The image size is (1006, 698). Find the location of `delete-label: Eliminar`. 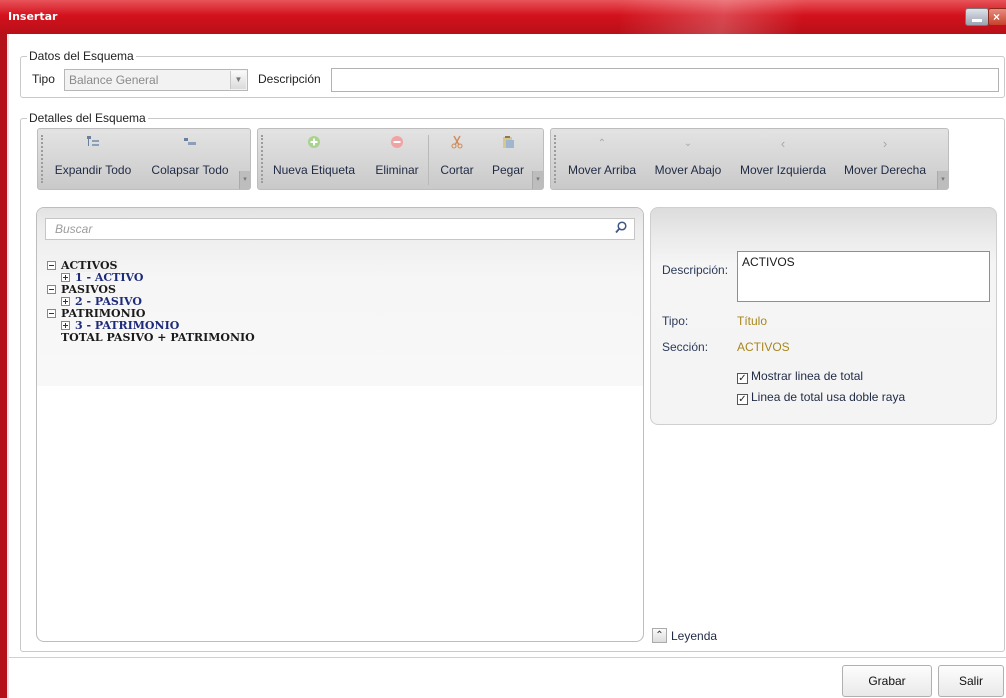

delete-label: Eliminar is located at coordinates (397, 170).